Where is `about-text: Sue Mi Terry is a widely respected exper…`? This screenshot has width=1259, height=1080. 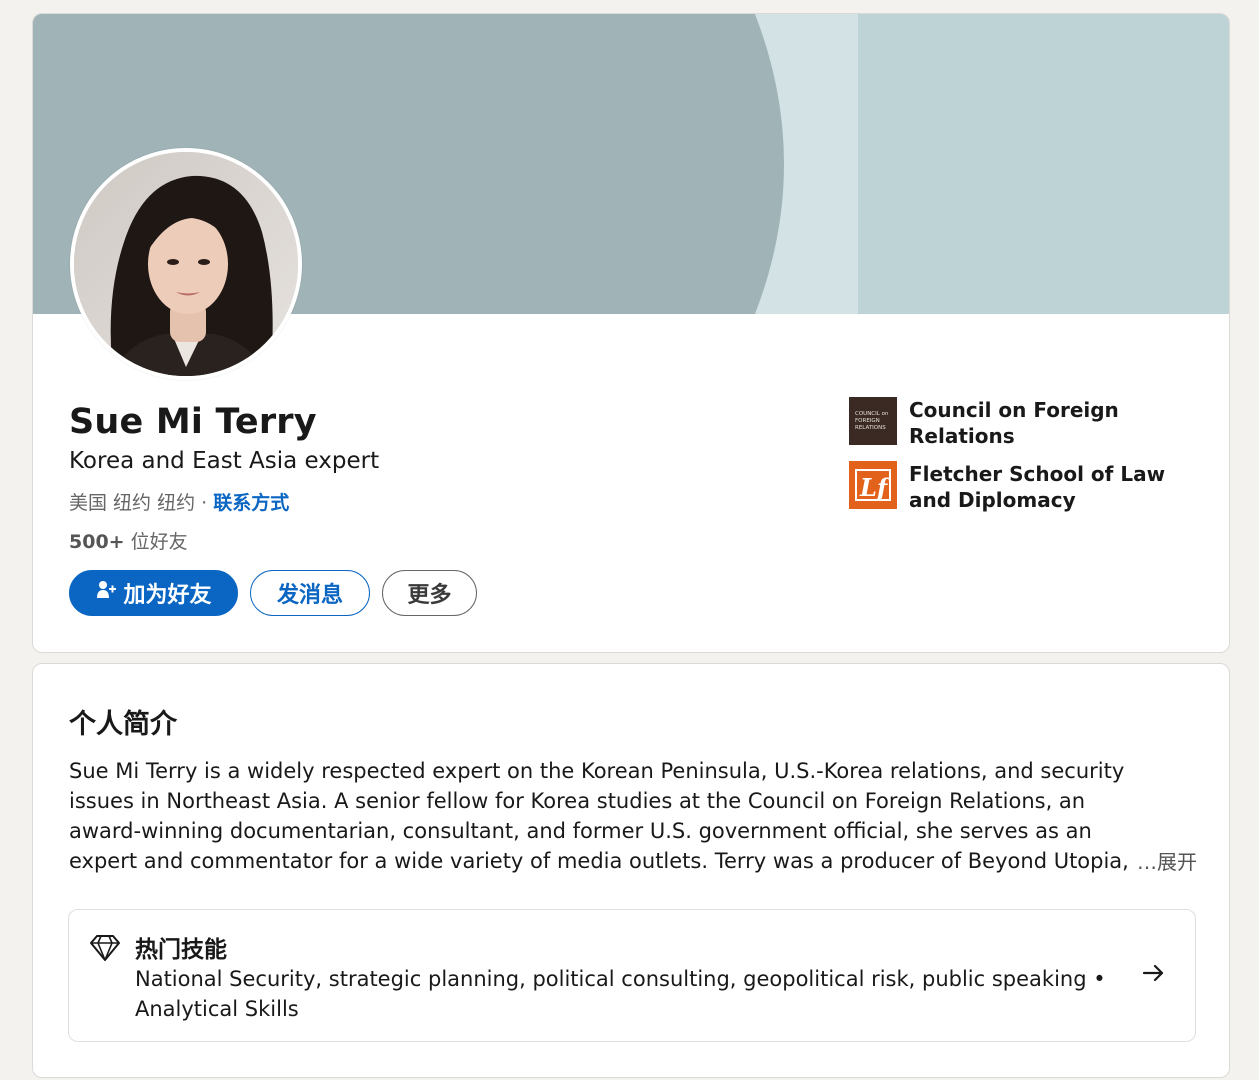
about-text: Sue Mi Terry is a widely respected exper… is located at coordinates (599, 816).